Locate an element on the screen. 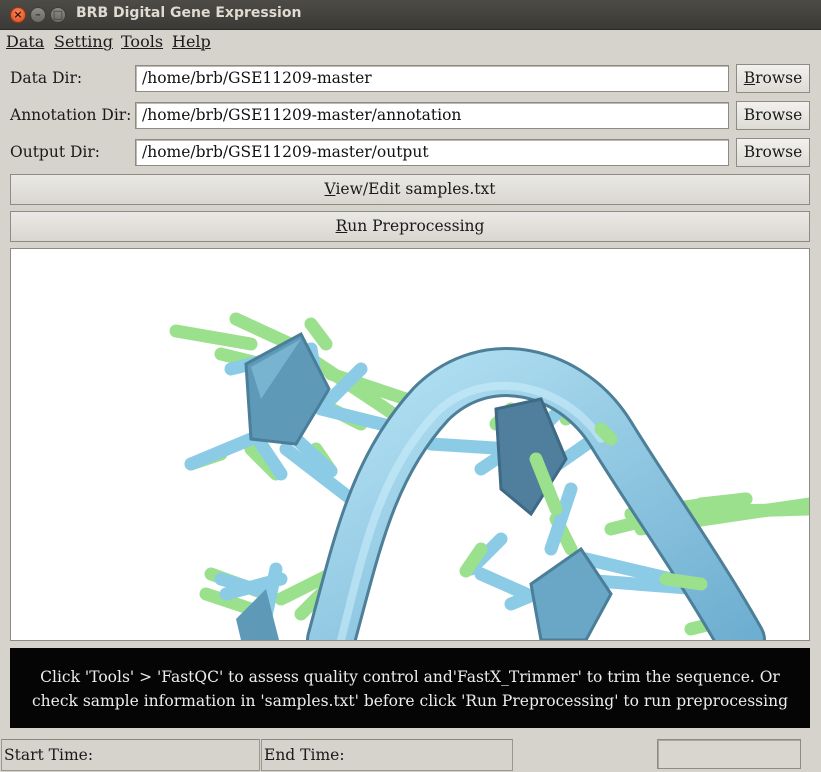  browse-label-rest: rowse is located at coordinates (779, 78).